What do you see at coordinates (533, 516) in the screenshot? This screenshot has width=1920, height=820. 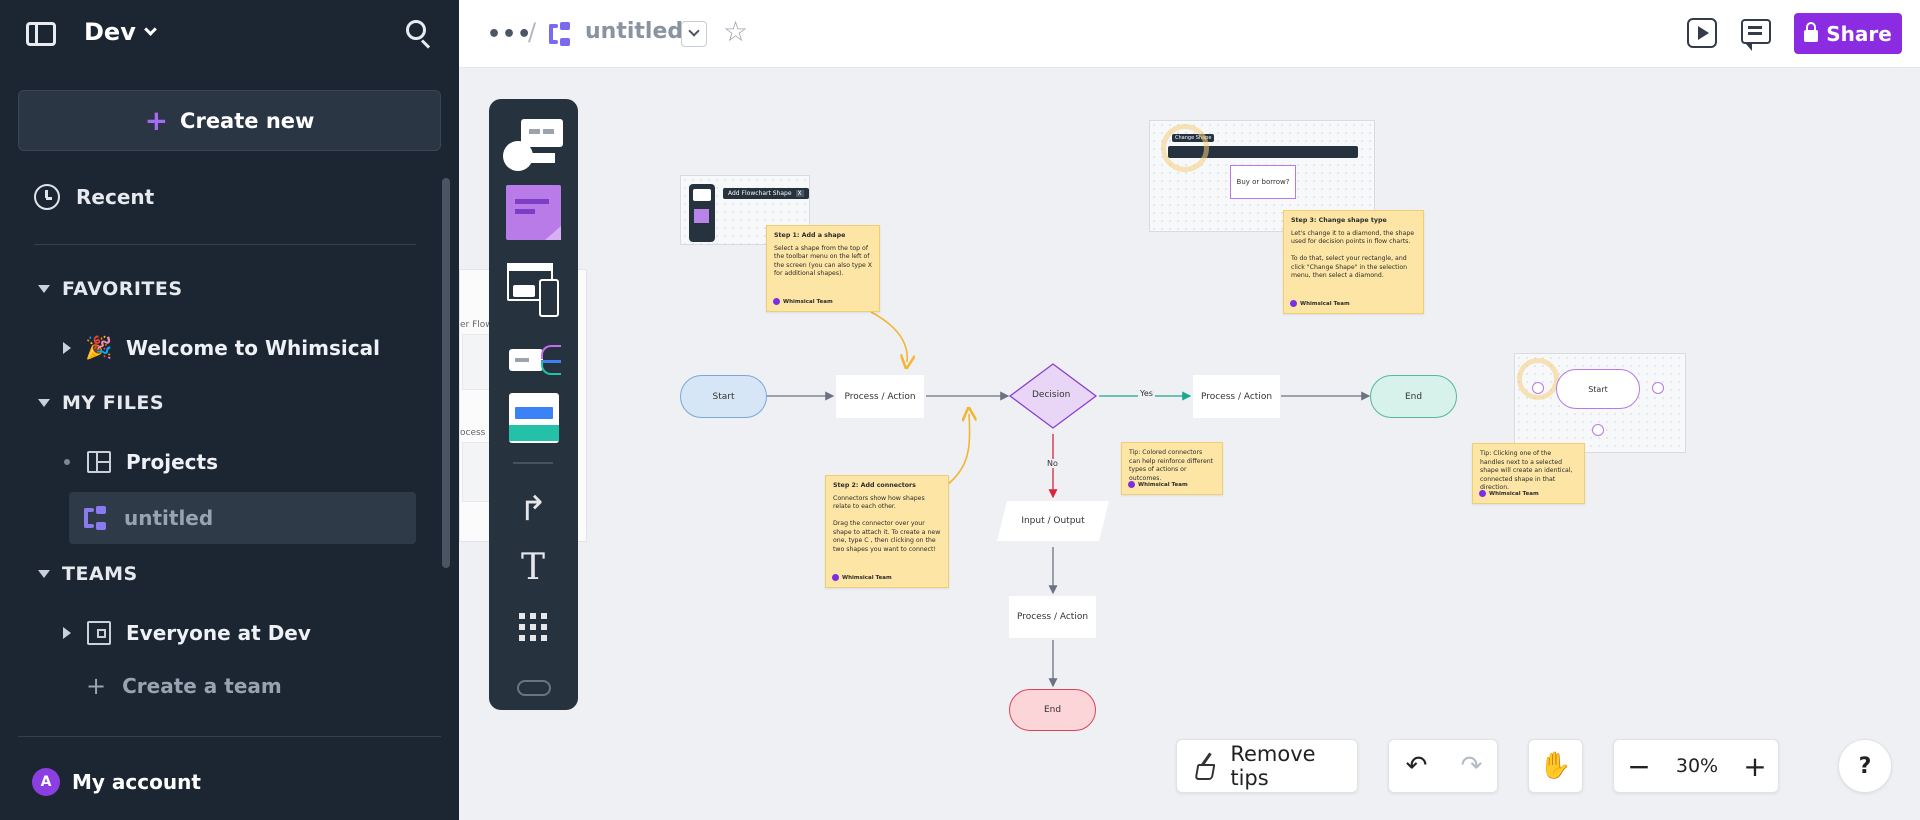 I see `connector-tool-icon: ↱` at bounding box center [533, 516].